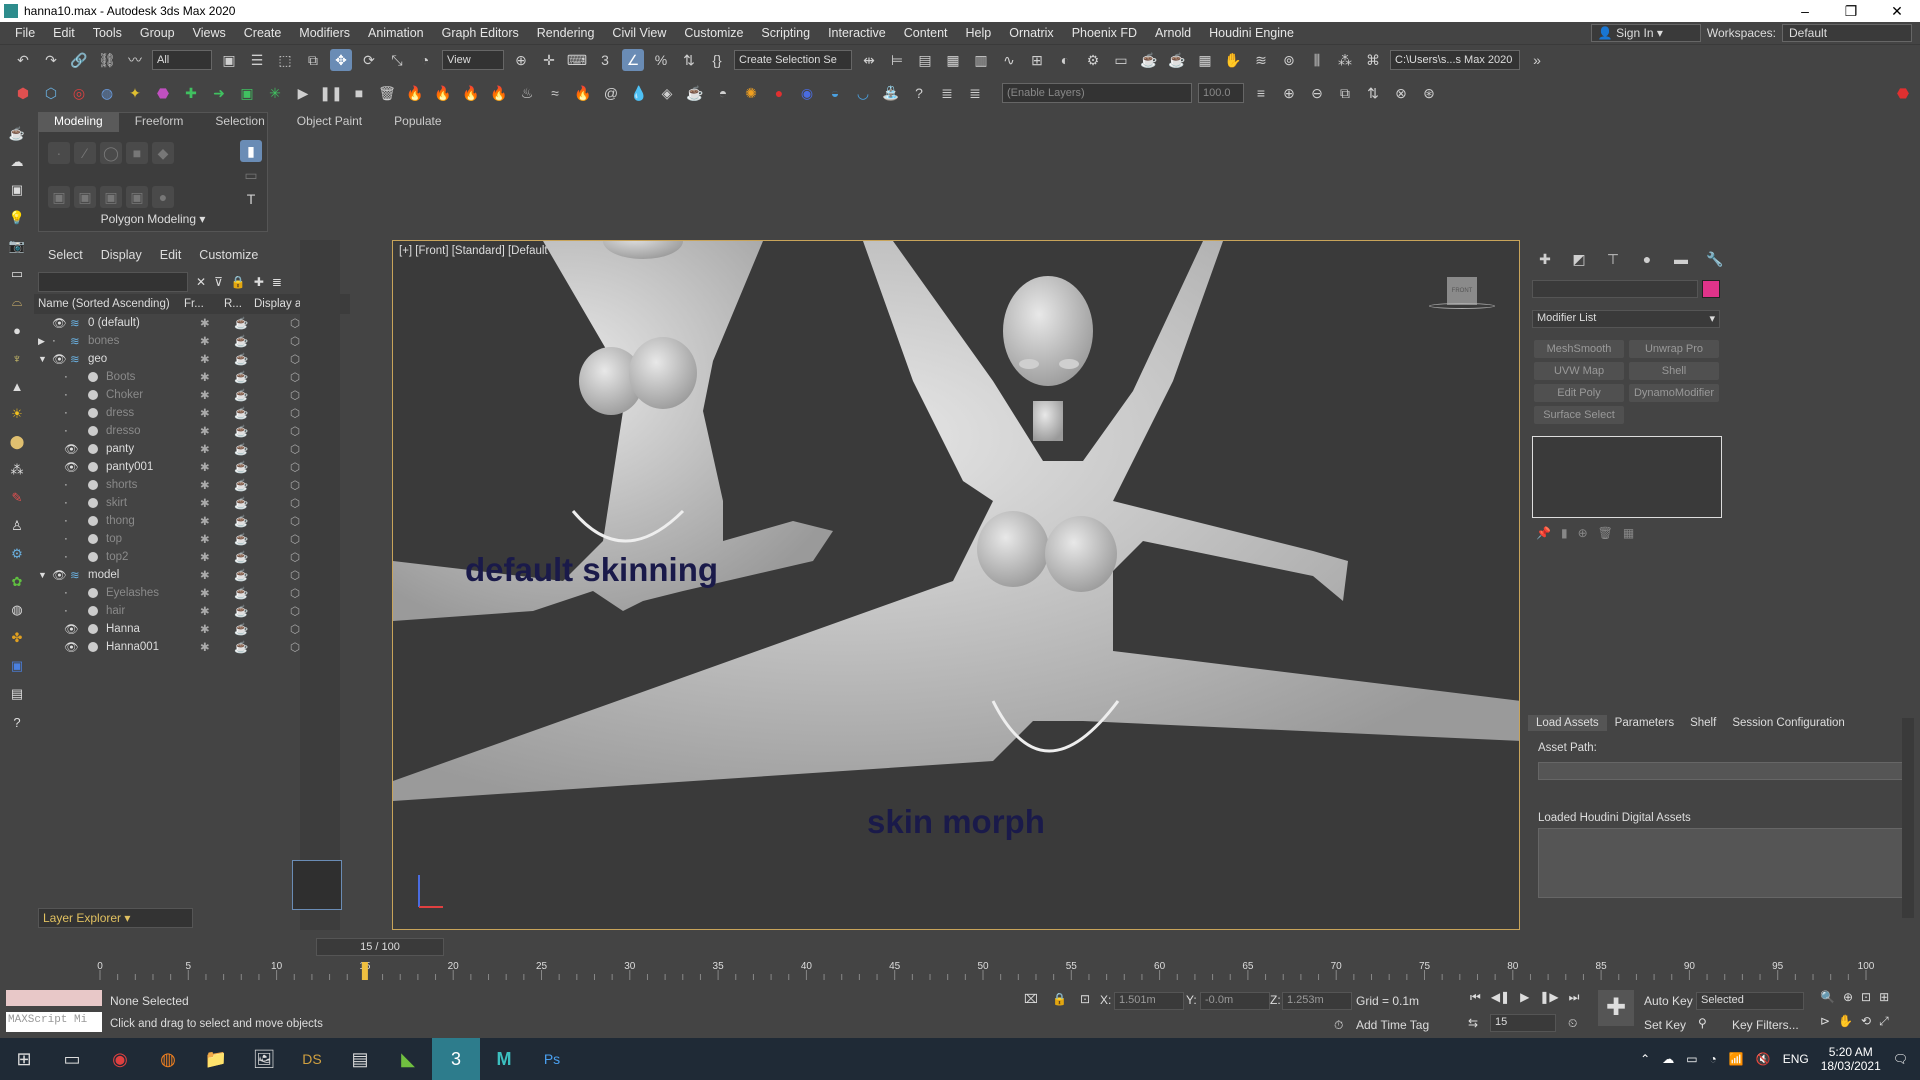 The height and width of the screenshot is (1080, 1920). I want to click on edit-named-selection-icon: {}, so click(717, 60).